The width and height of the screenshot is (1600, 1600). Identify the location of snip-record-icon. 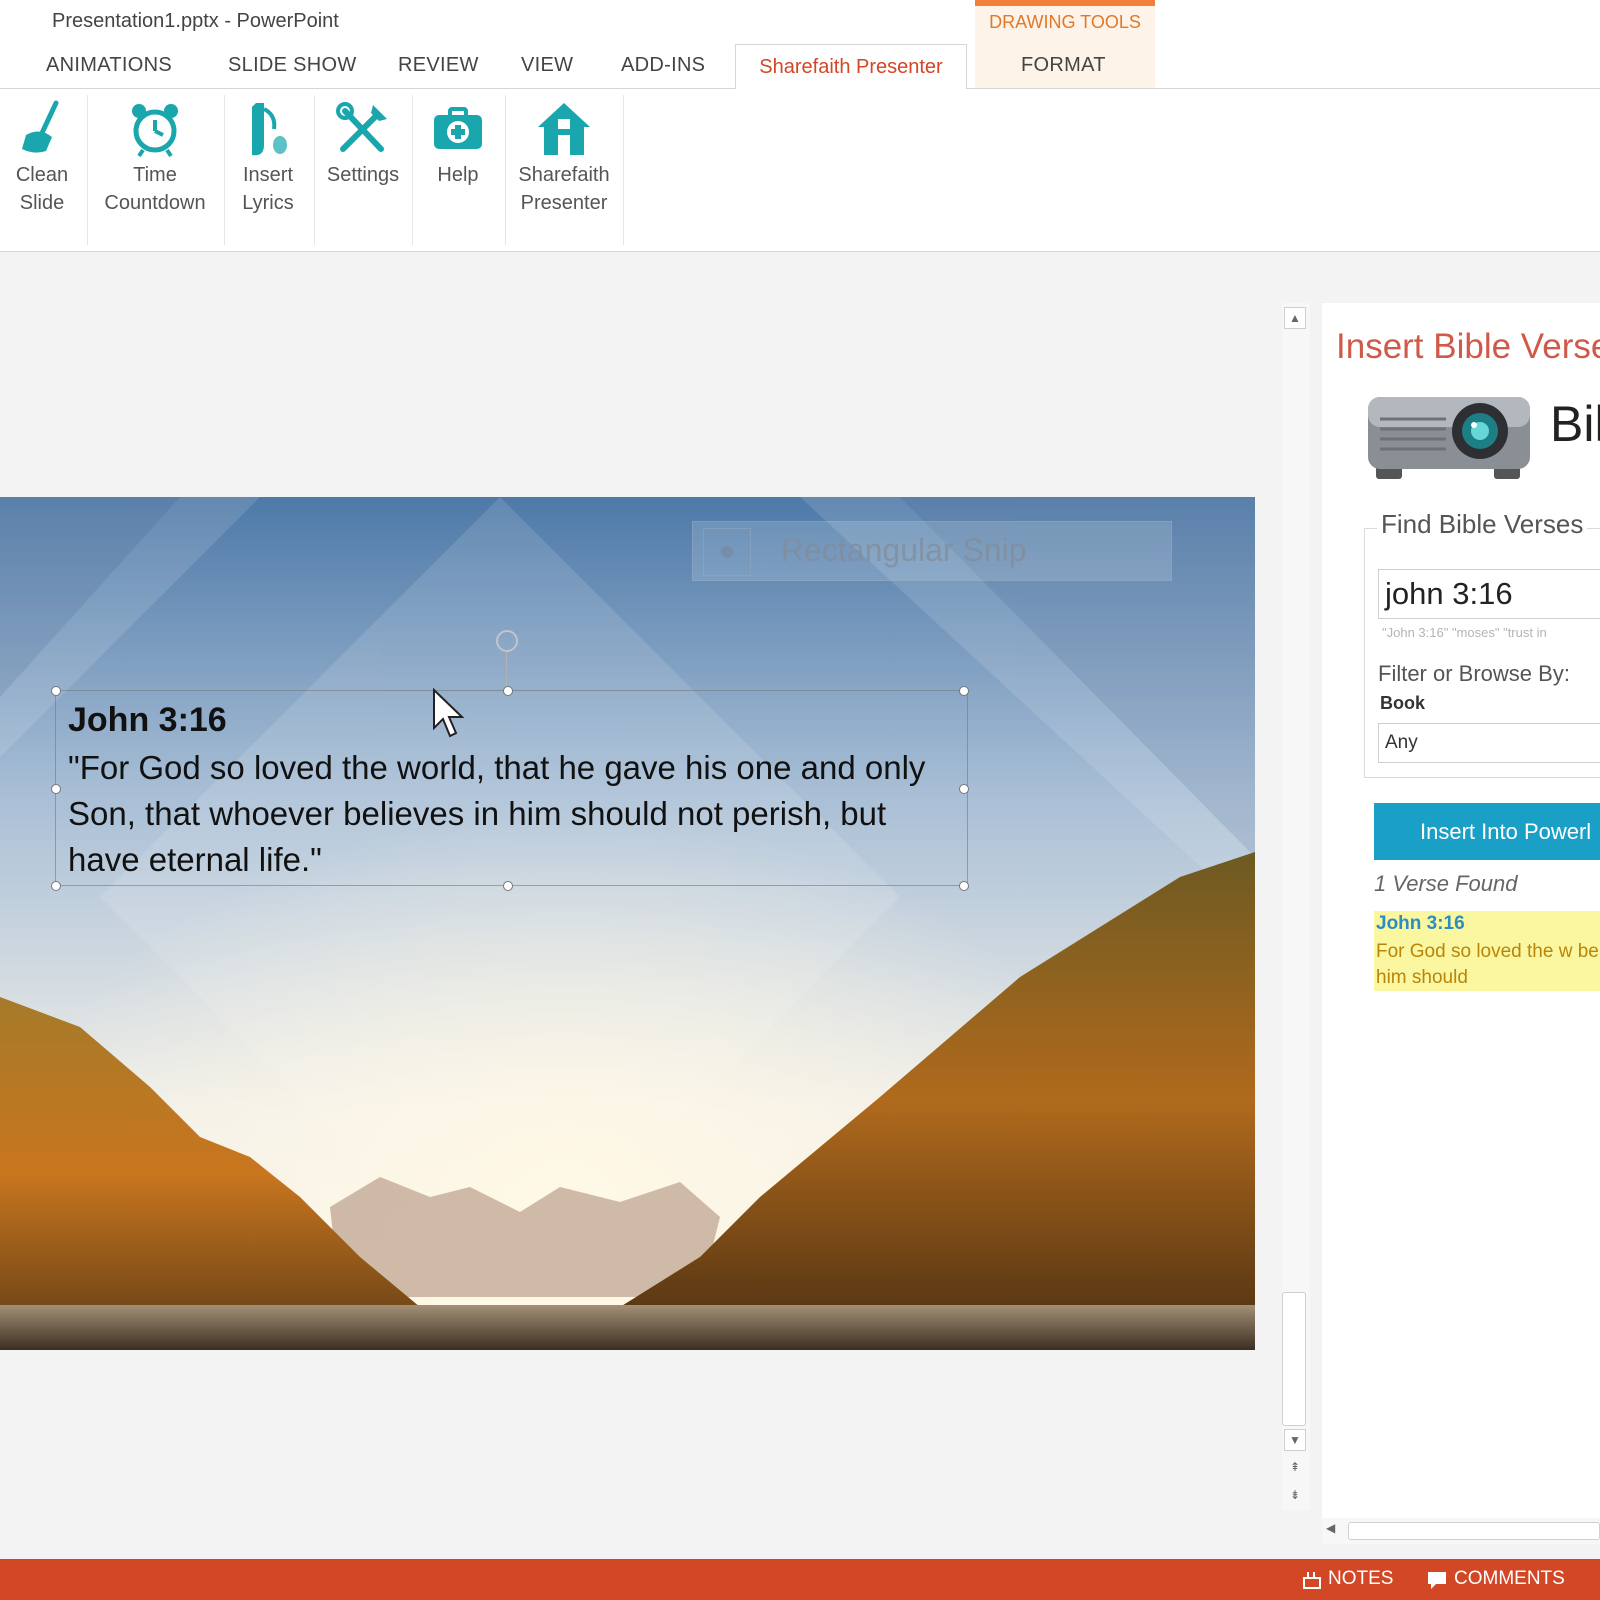
(727, 552).